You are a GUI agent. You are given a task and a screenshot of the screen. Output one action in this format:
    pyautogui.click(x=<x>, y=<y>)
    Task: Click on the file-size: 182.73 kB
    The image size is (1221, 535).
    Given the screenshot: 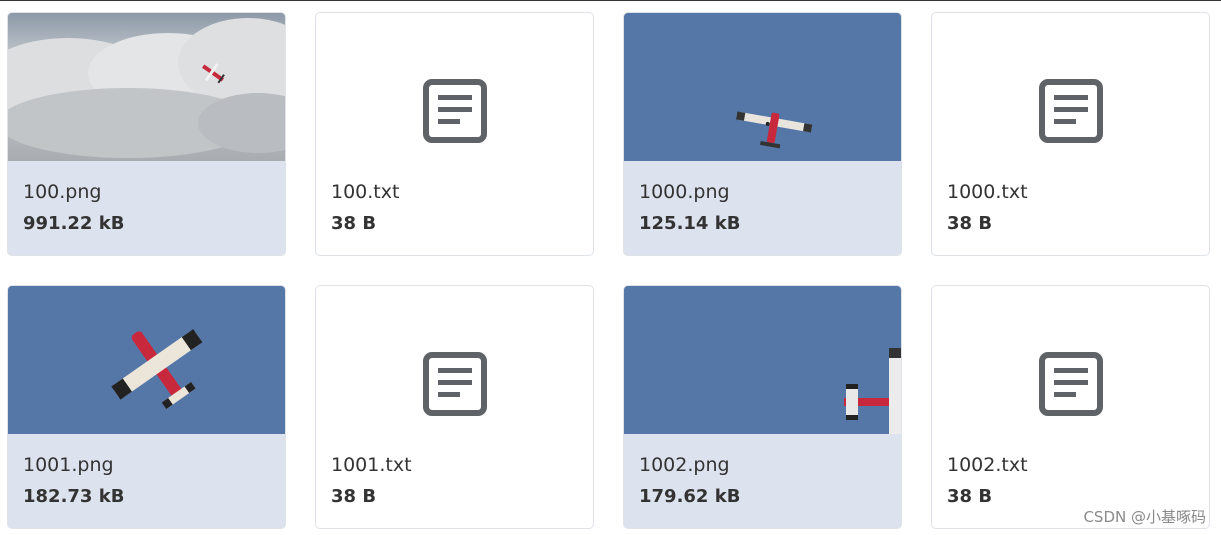 What is the action you would take?
    pyautogui.click(x=74, y=496)
    